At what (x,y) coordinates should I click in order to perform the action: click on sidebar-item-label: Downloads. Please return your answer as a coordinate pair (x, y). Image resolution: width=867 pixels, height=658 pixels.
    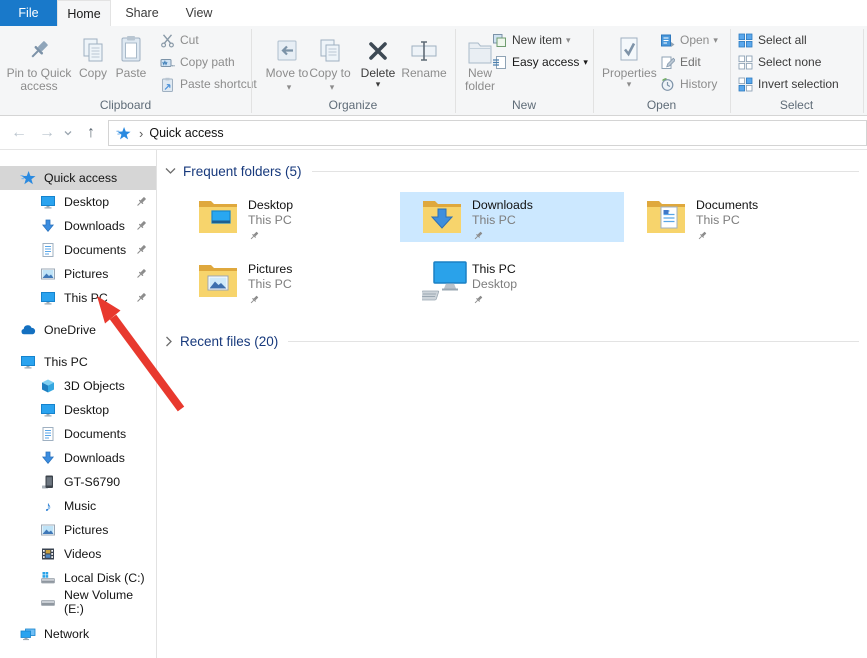
    Looking at the image, I should click on (94, 458).